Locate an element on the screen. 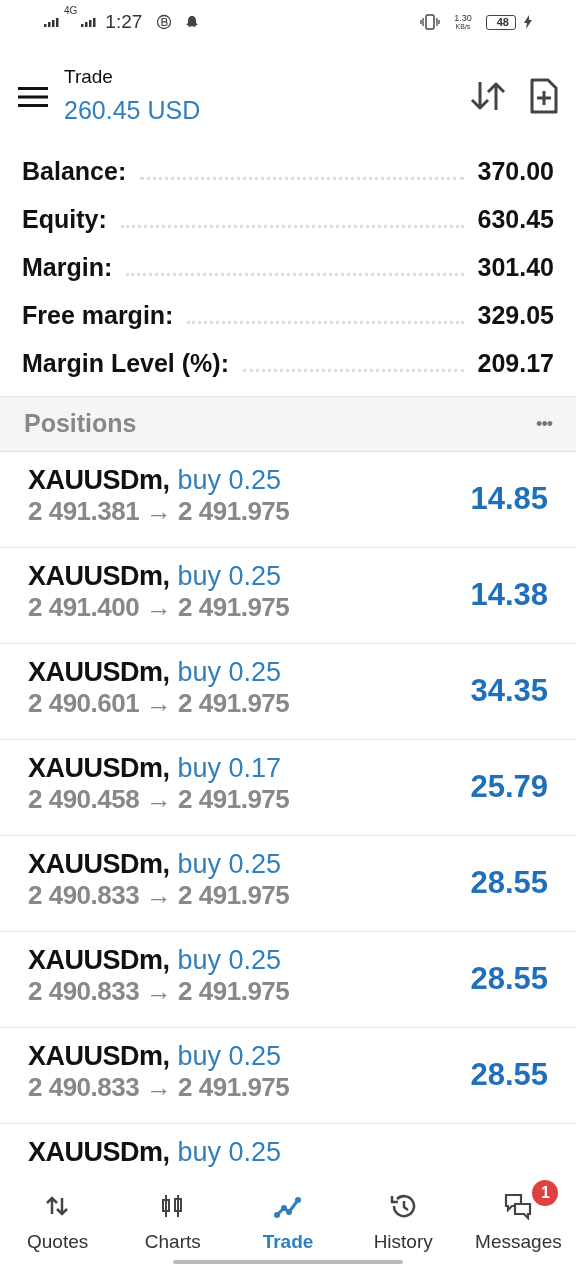  vibrate-icon is located at coordinates (430, 22).